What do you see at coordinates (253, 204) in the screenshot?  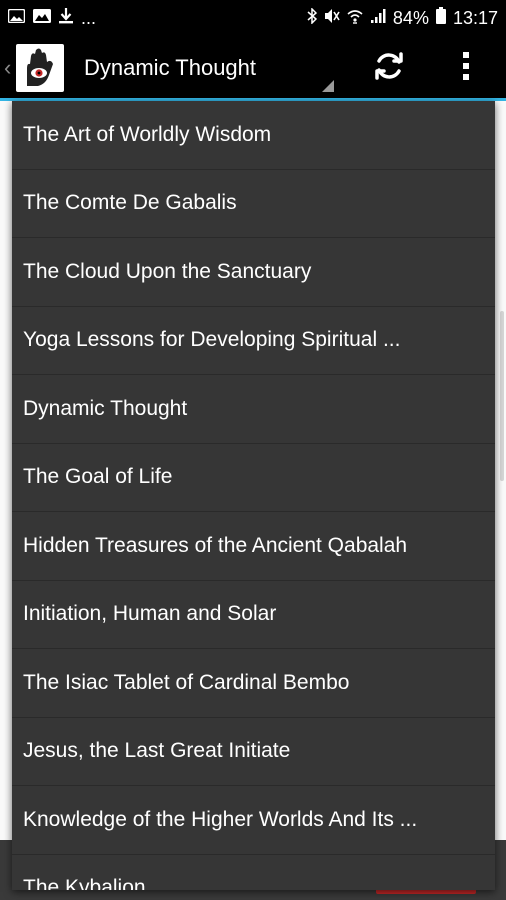 I see `dropdown-item: The Comte De Gabalis` at bounding box center [253, 204].